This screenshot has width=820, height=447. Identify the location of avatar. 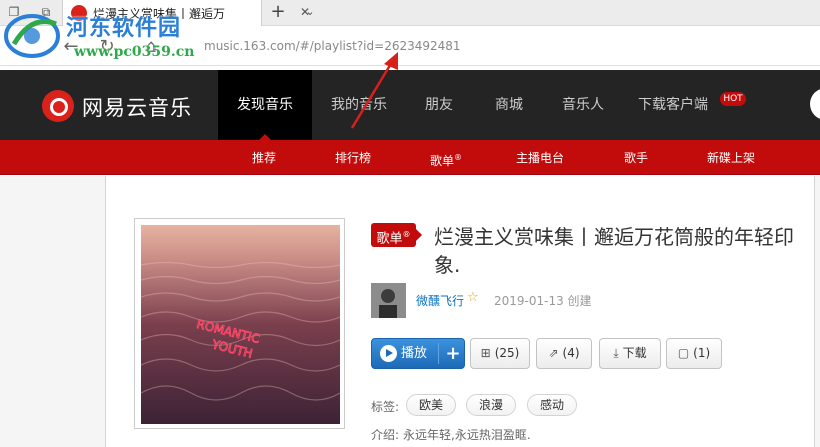
(388, 300).